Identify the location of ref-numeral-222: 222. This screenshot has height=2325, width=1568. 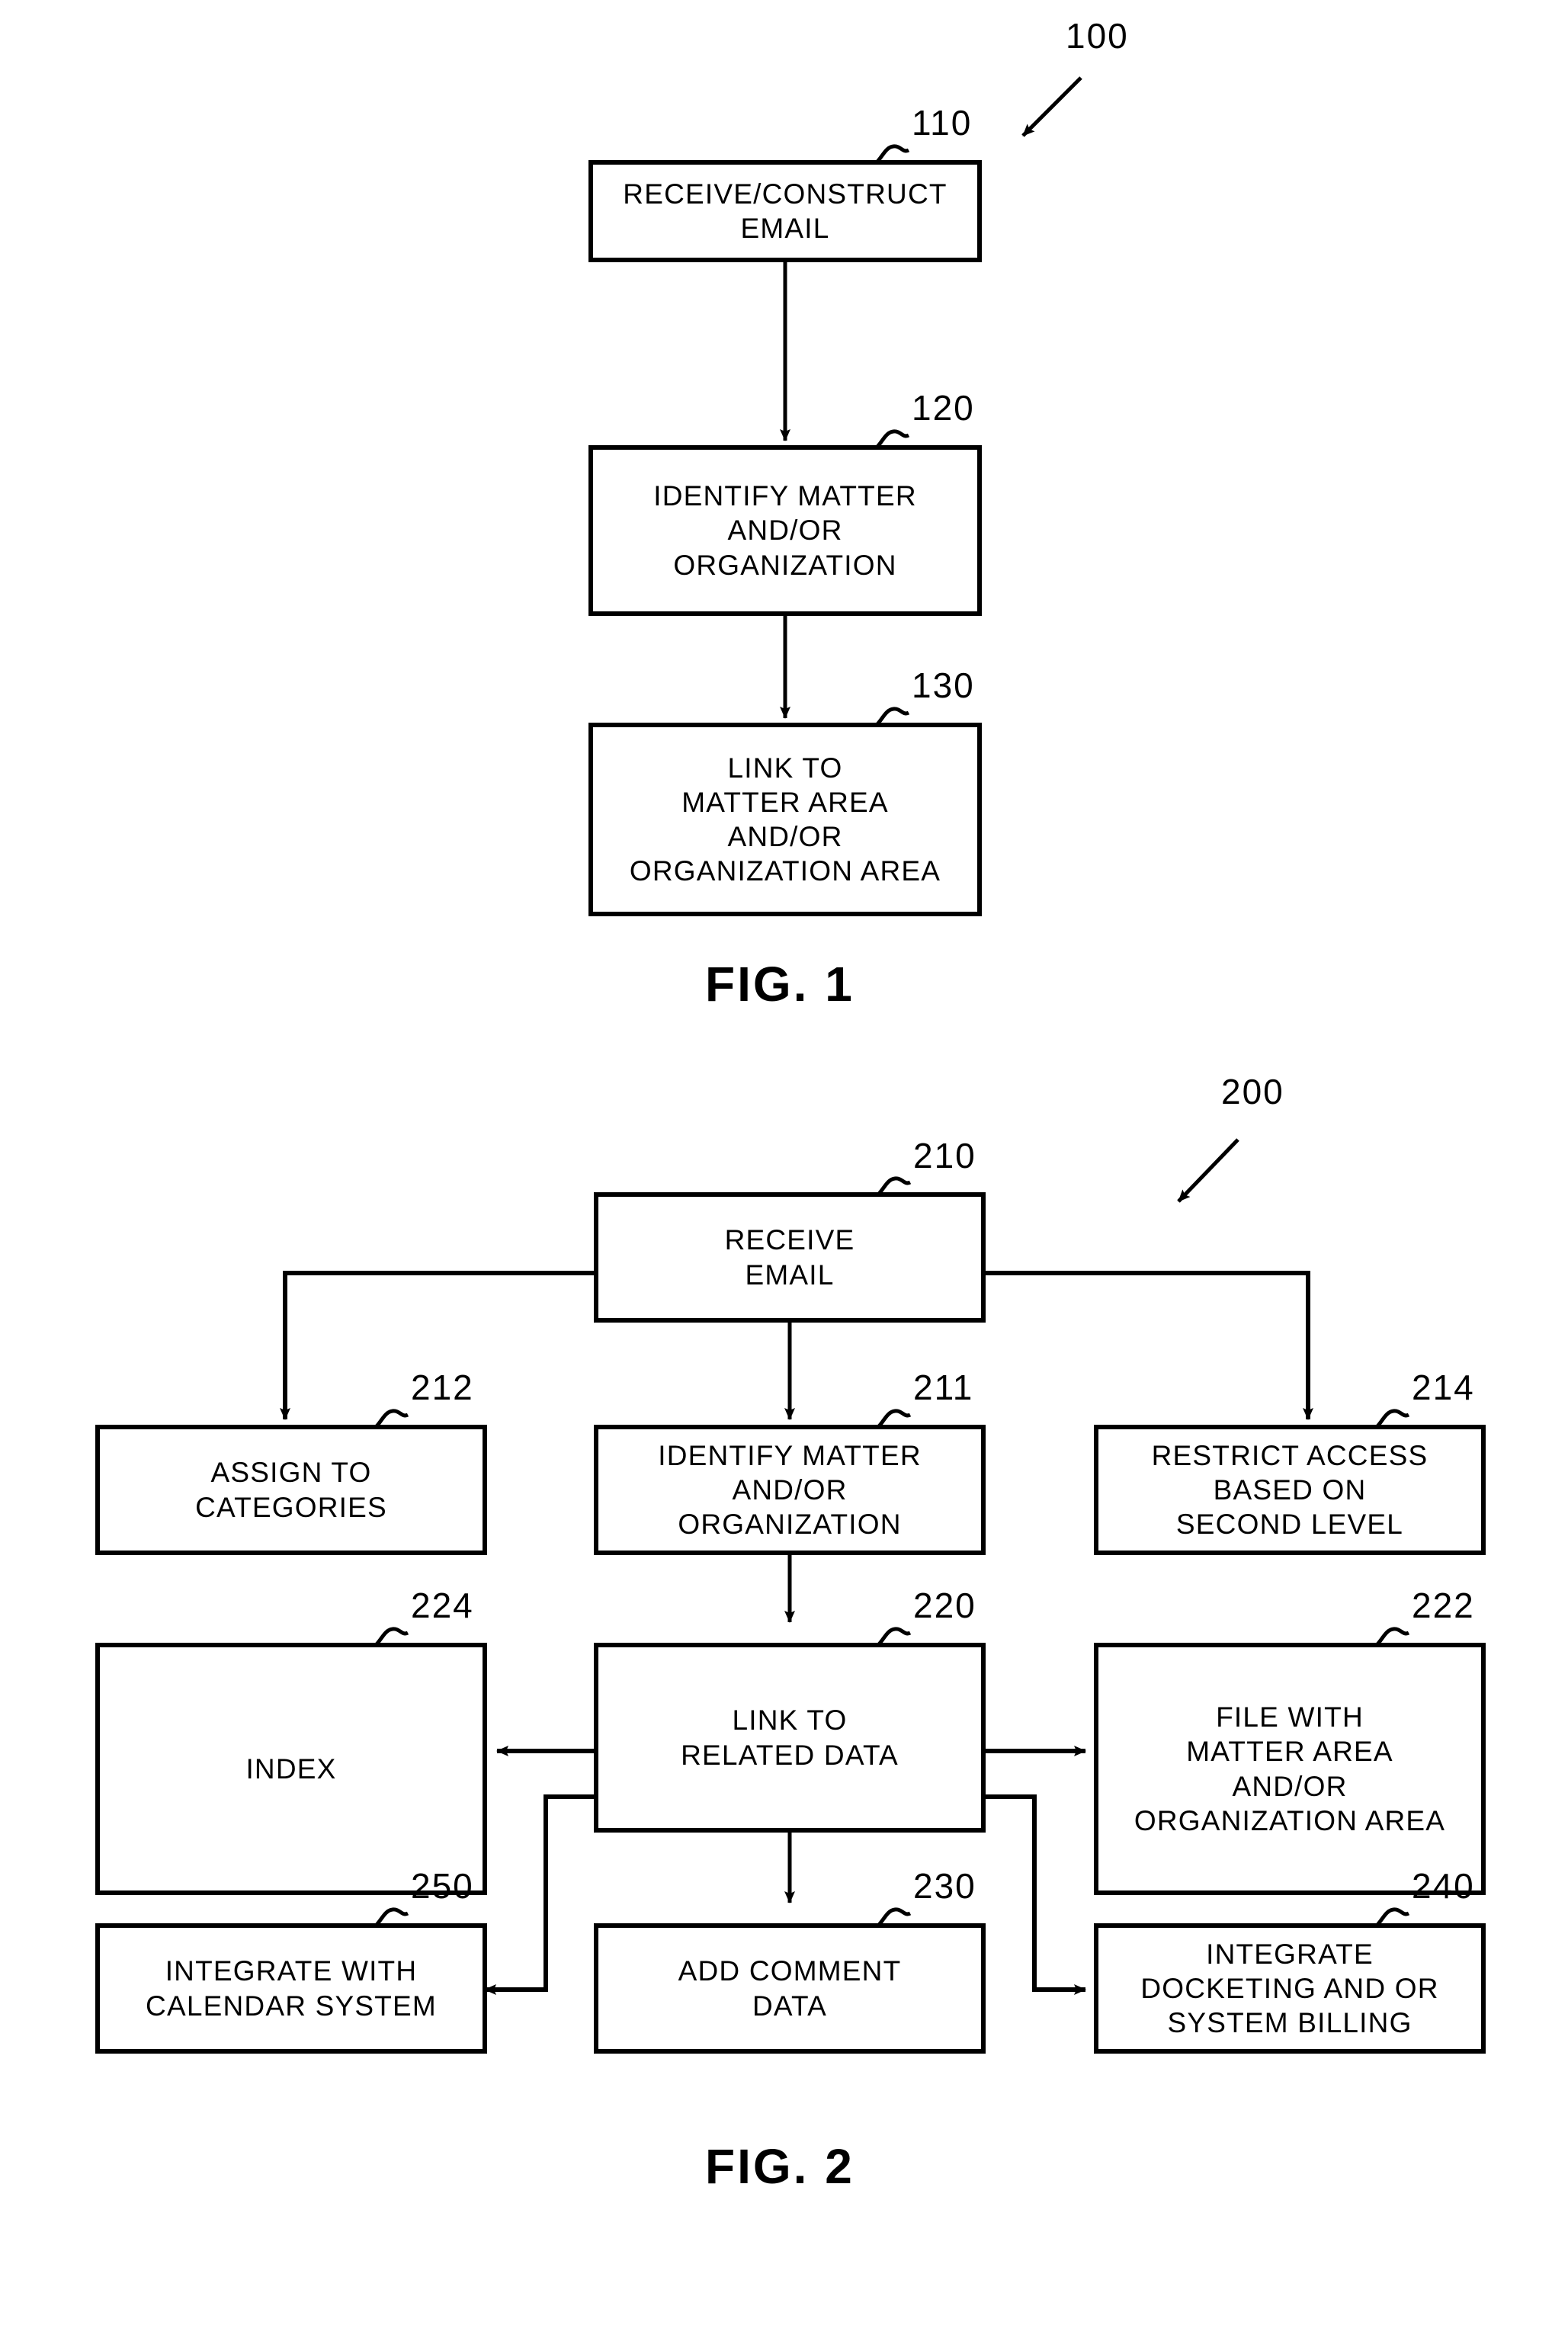
(1443, 1605).